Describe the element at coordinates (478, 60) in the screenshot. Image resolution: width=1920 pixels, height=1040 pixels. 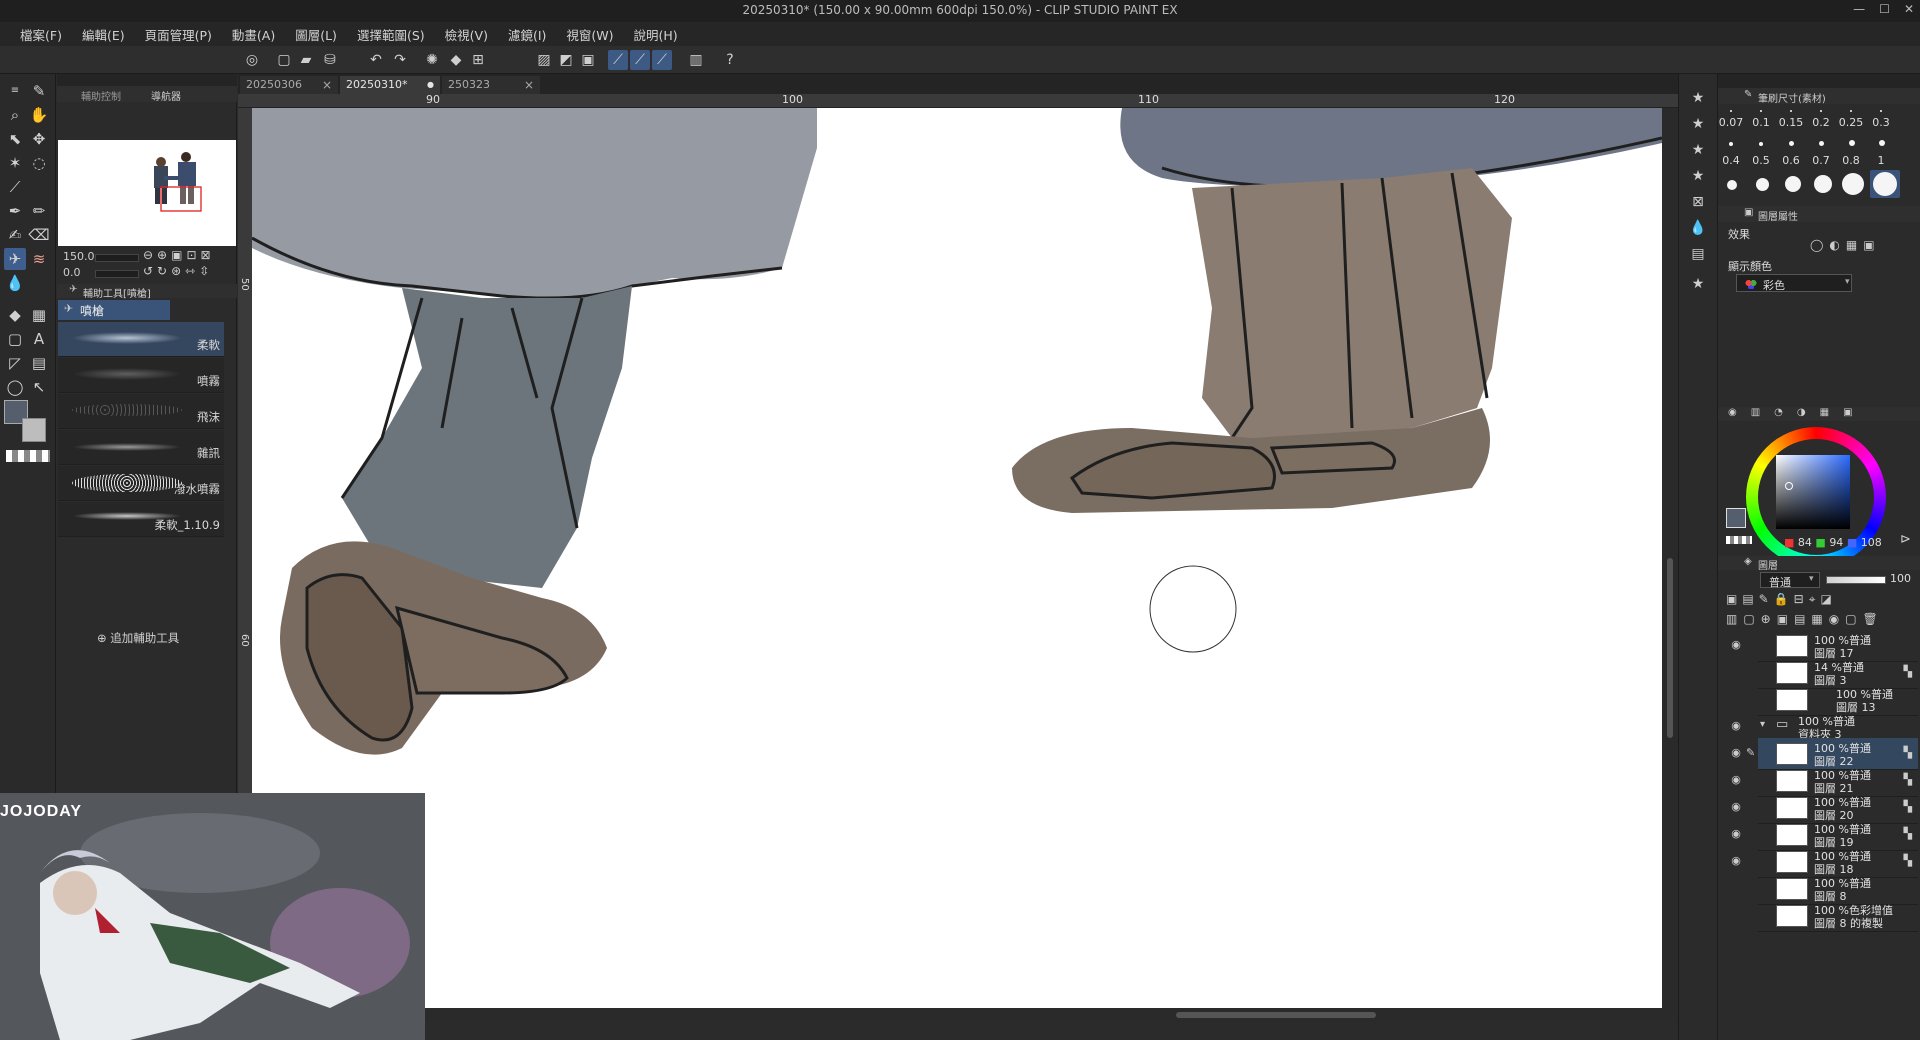
I see `transform-icon: ⊞` at that location.